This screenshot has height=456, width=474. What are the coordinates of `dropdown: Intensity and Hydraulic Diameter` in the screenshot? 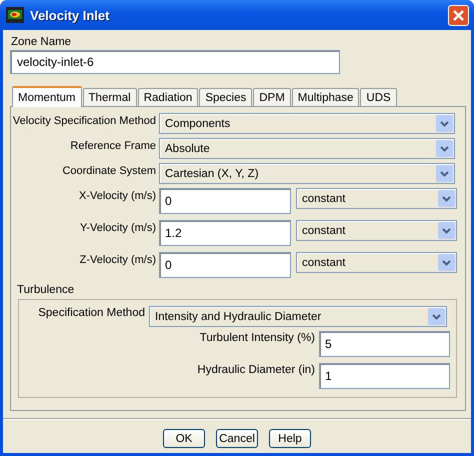 It's located at (298, 316).